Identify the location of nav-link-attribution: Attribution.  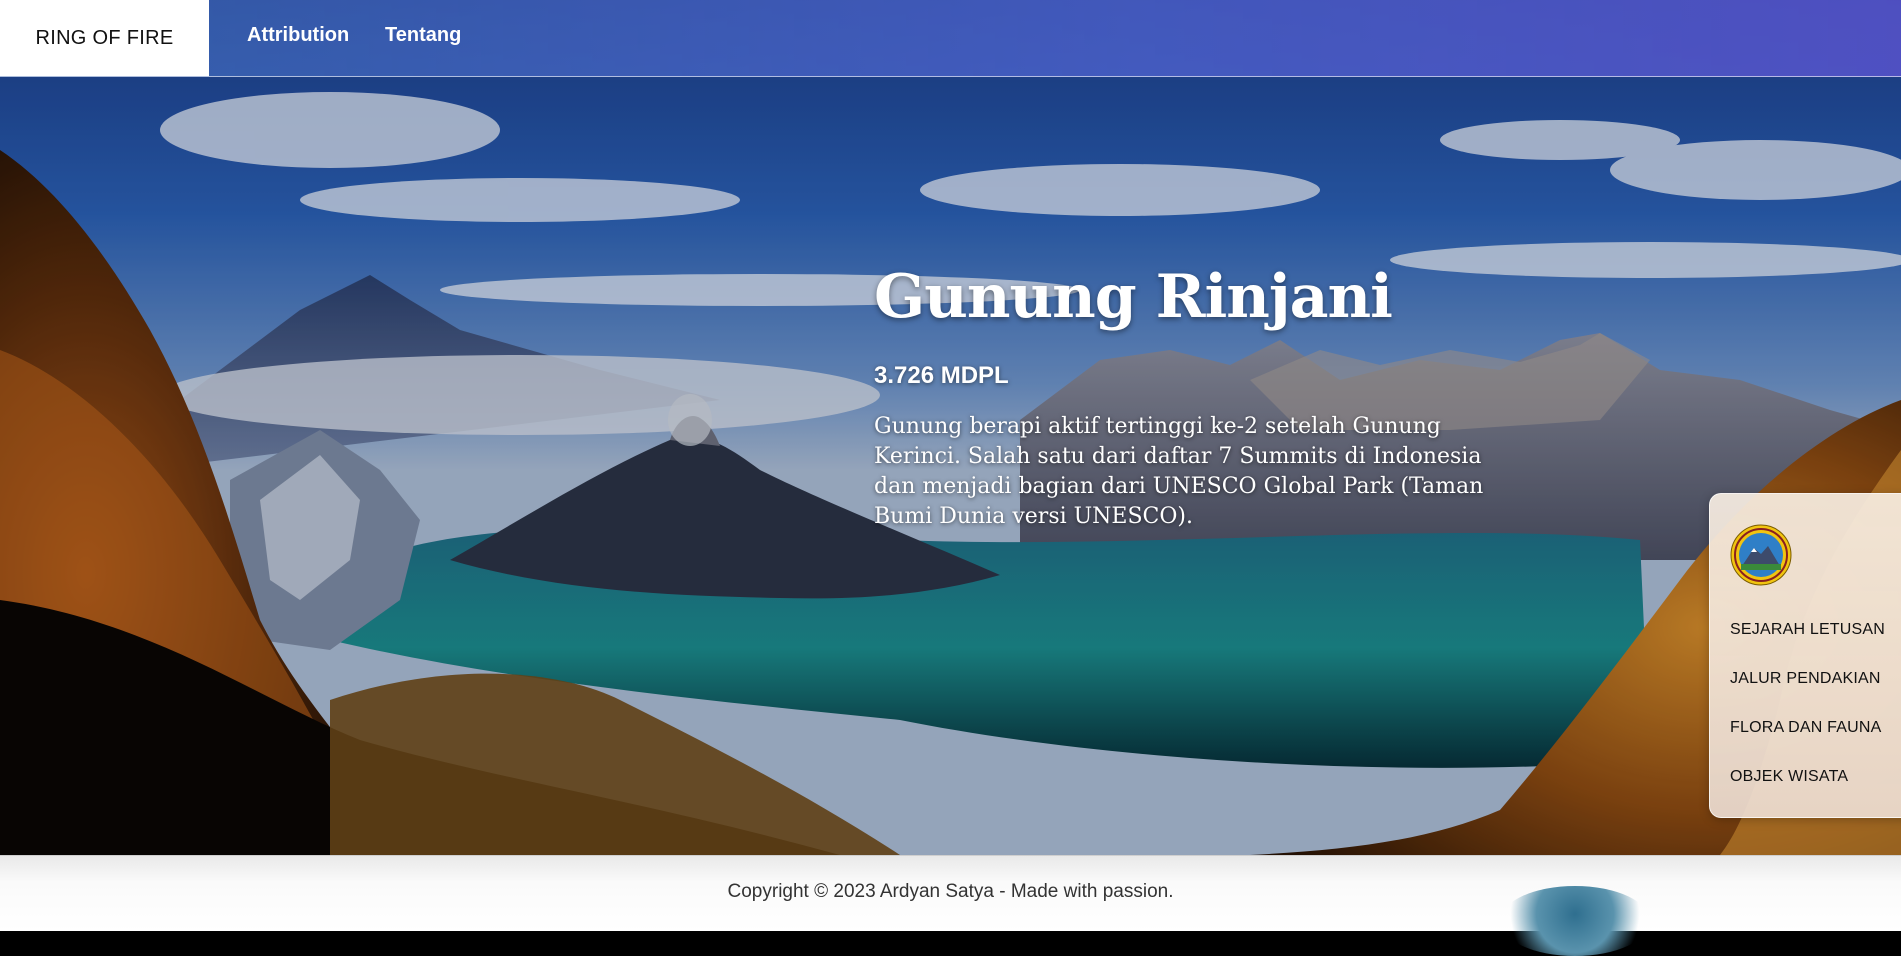
(298, 35).